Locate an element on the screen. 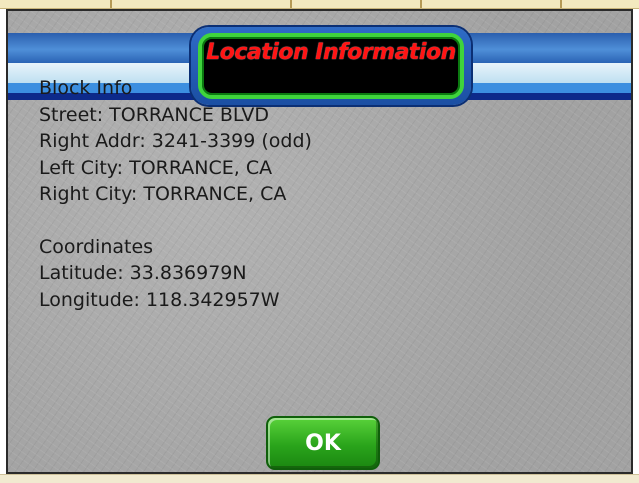 The height and width of the screenshot is (483, 639). longitude-value: Longitude: 118.342957W is located at coordinates (159, 299).